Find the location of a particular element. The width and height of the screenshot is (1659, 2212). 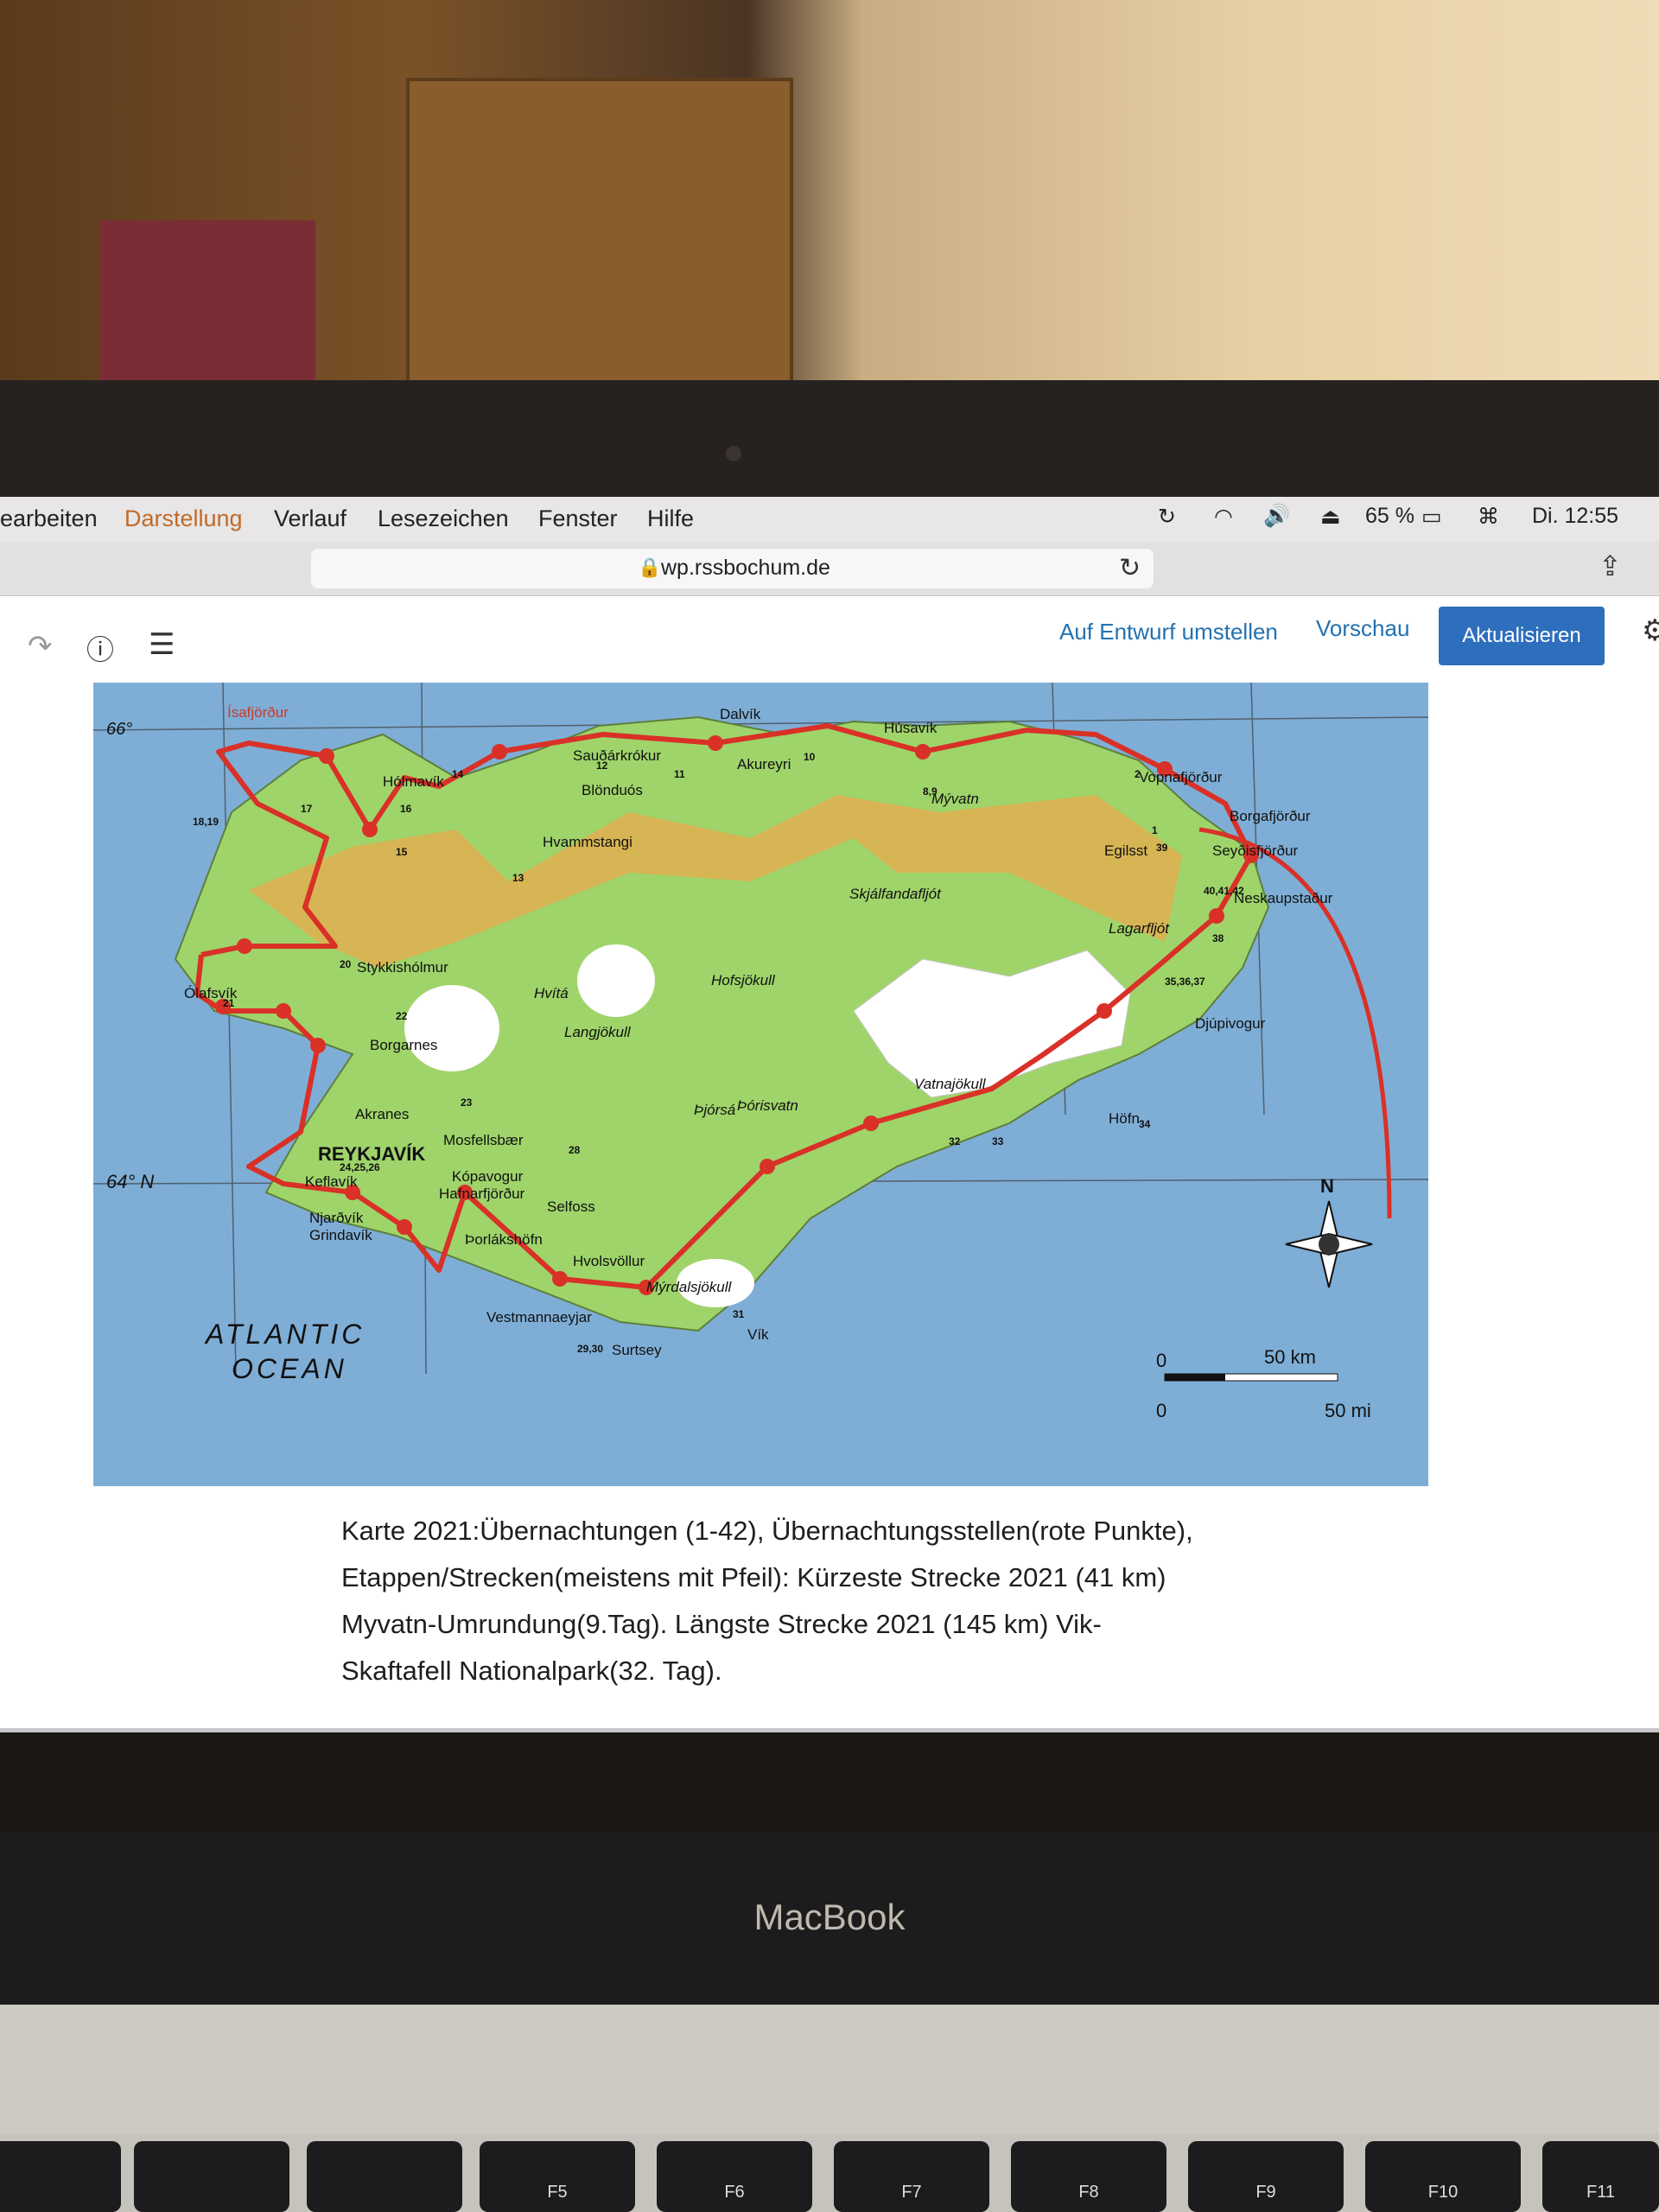

scale-zero-mi: 0 is located at coordinates (1161, 1410).